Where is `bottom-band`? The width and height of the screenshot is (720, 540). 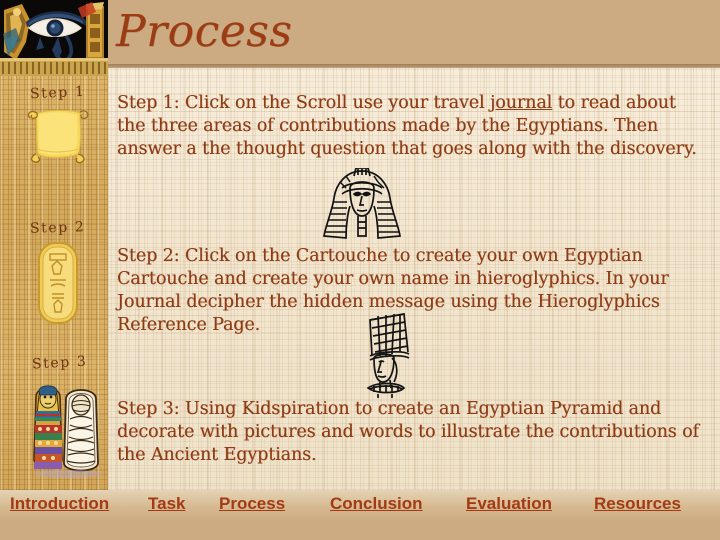
bottom-band is located at coordinates (360, 530).